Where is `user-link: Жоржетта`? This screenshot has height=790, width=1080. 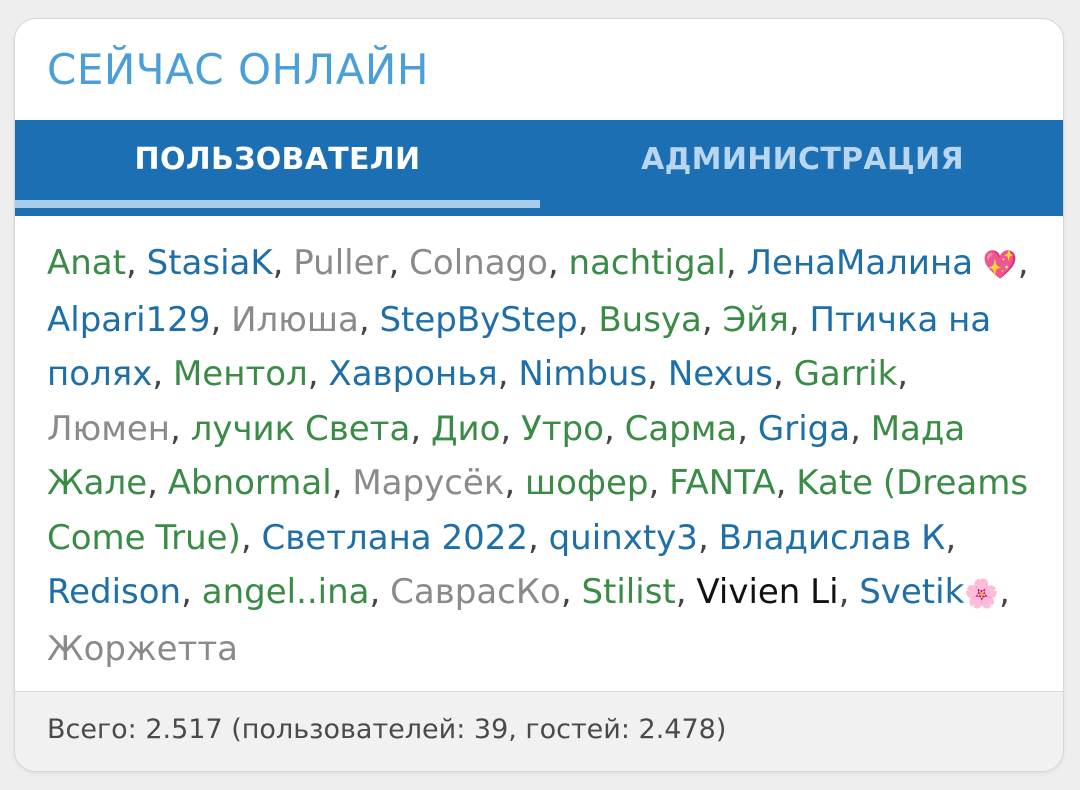
user-link: Жоржетта is located at coordinates (142, 649).